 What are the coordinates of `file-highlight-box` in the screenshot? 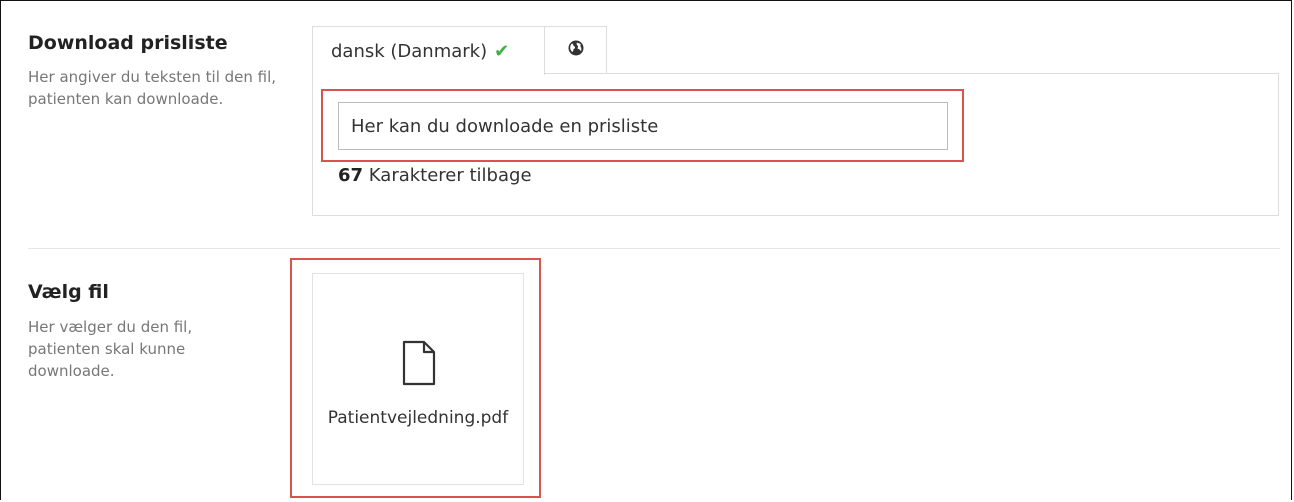 It's located at (415, 378).